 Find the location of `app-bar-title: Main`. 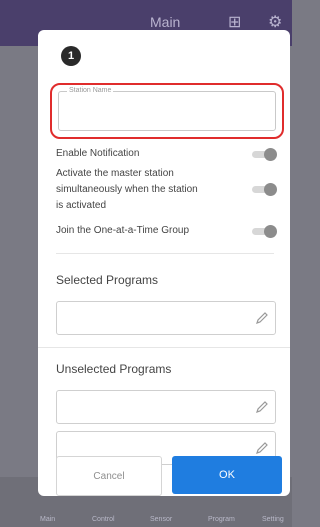

app-bar-title: Main is located at coordinates (165, 22).